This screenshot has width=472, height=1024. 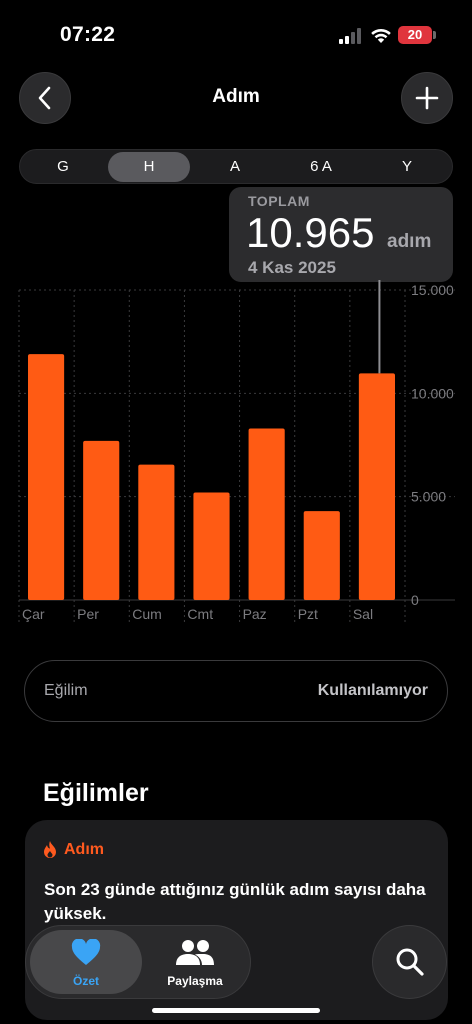 What do you see at coordinates (147, 614) in the screenshot?
I see `x-tick-label: Cum` at bounding box center [147, 614].